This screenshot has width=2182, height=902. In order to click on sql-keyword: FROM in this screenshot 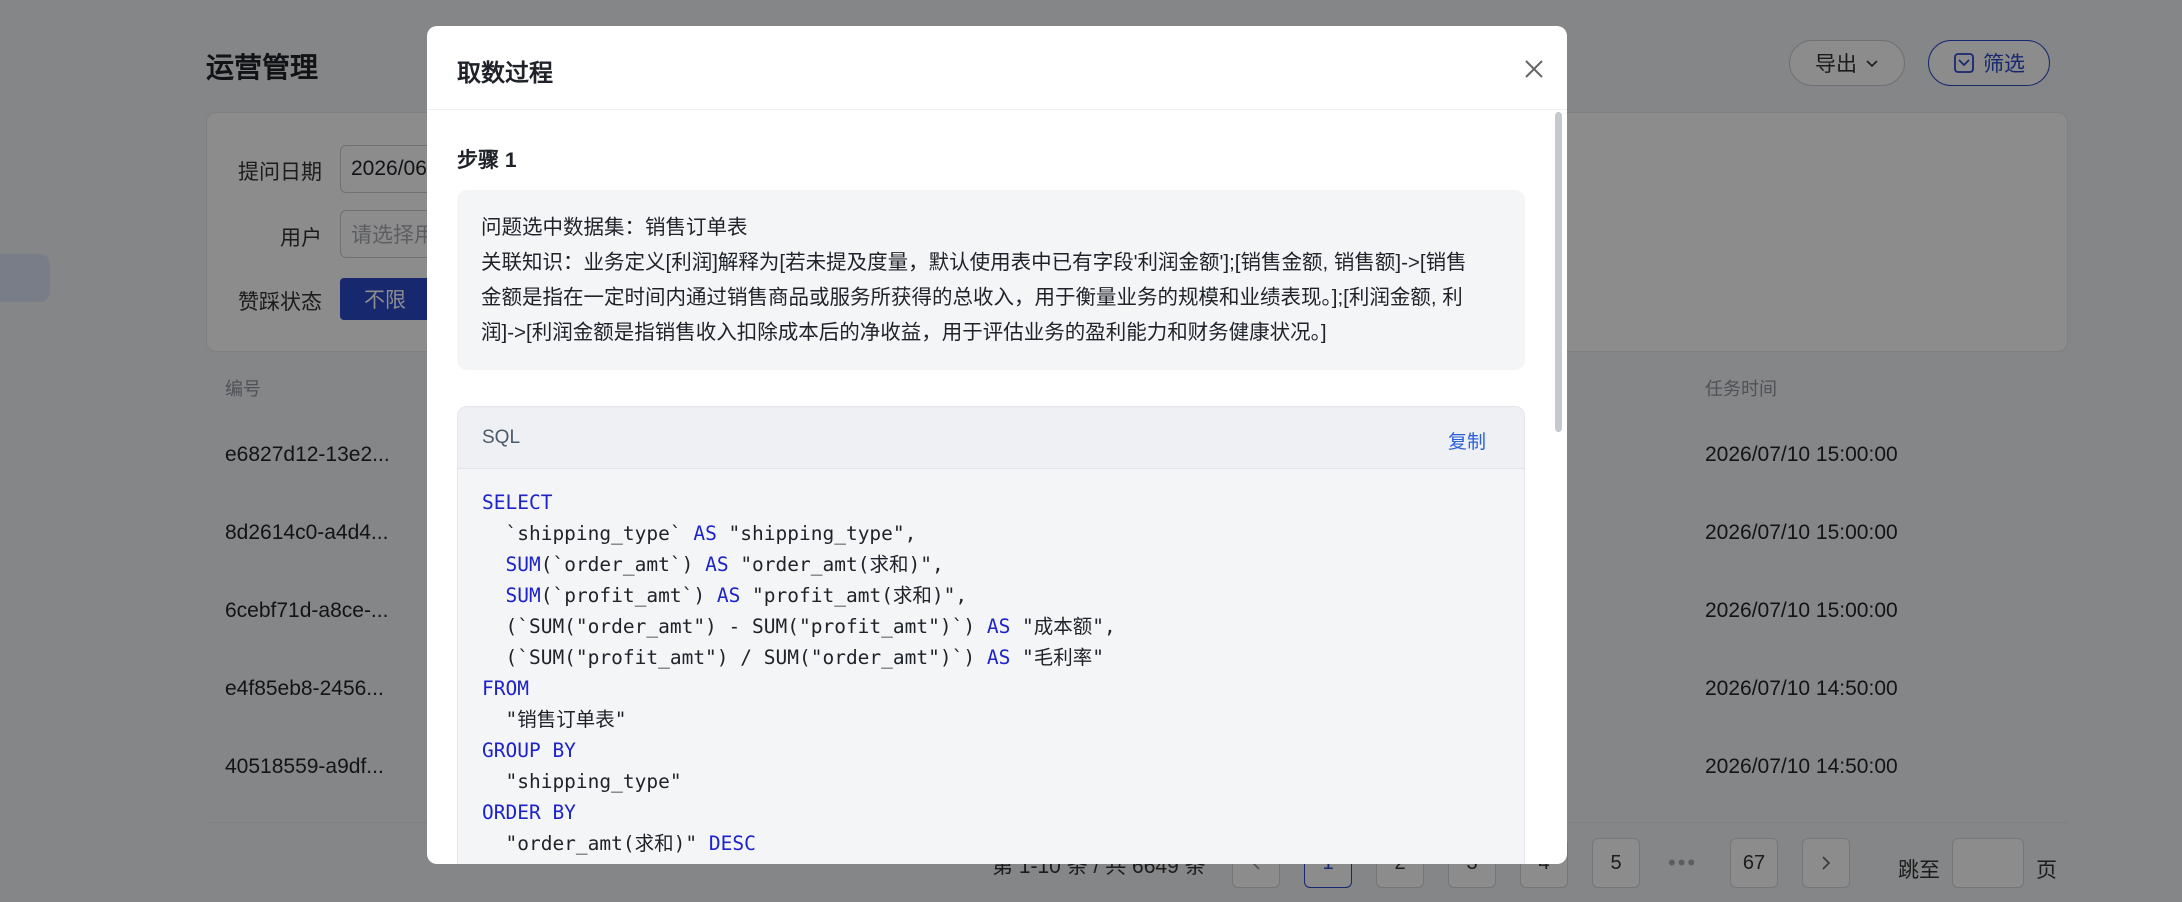, I will do `click(505, 688)`.